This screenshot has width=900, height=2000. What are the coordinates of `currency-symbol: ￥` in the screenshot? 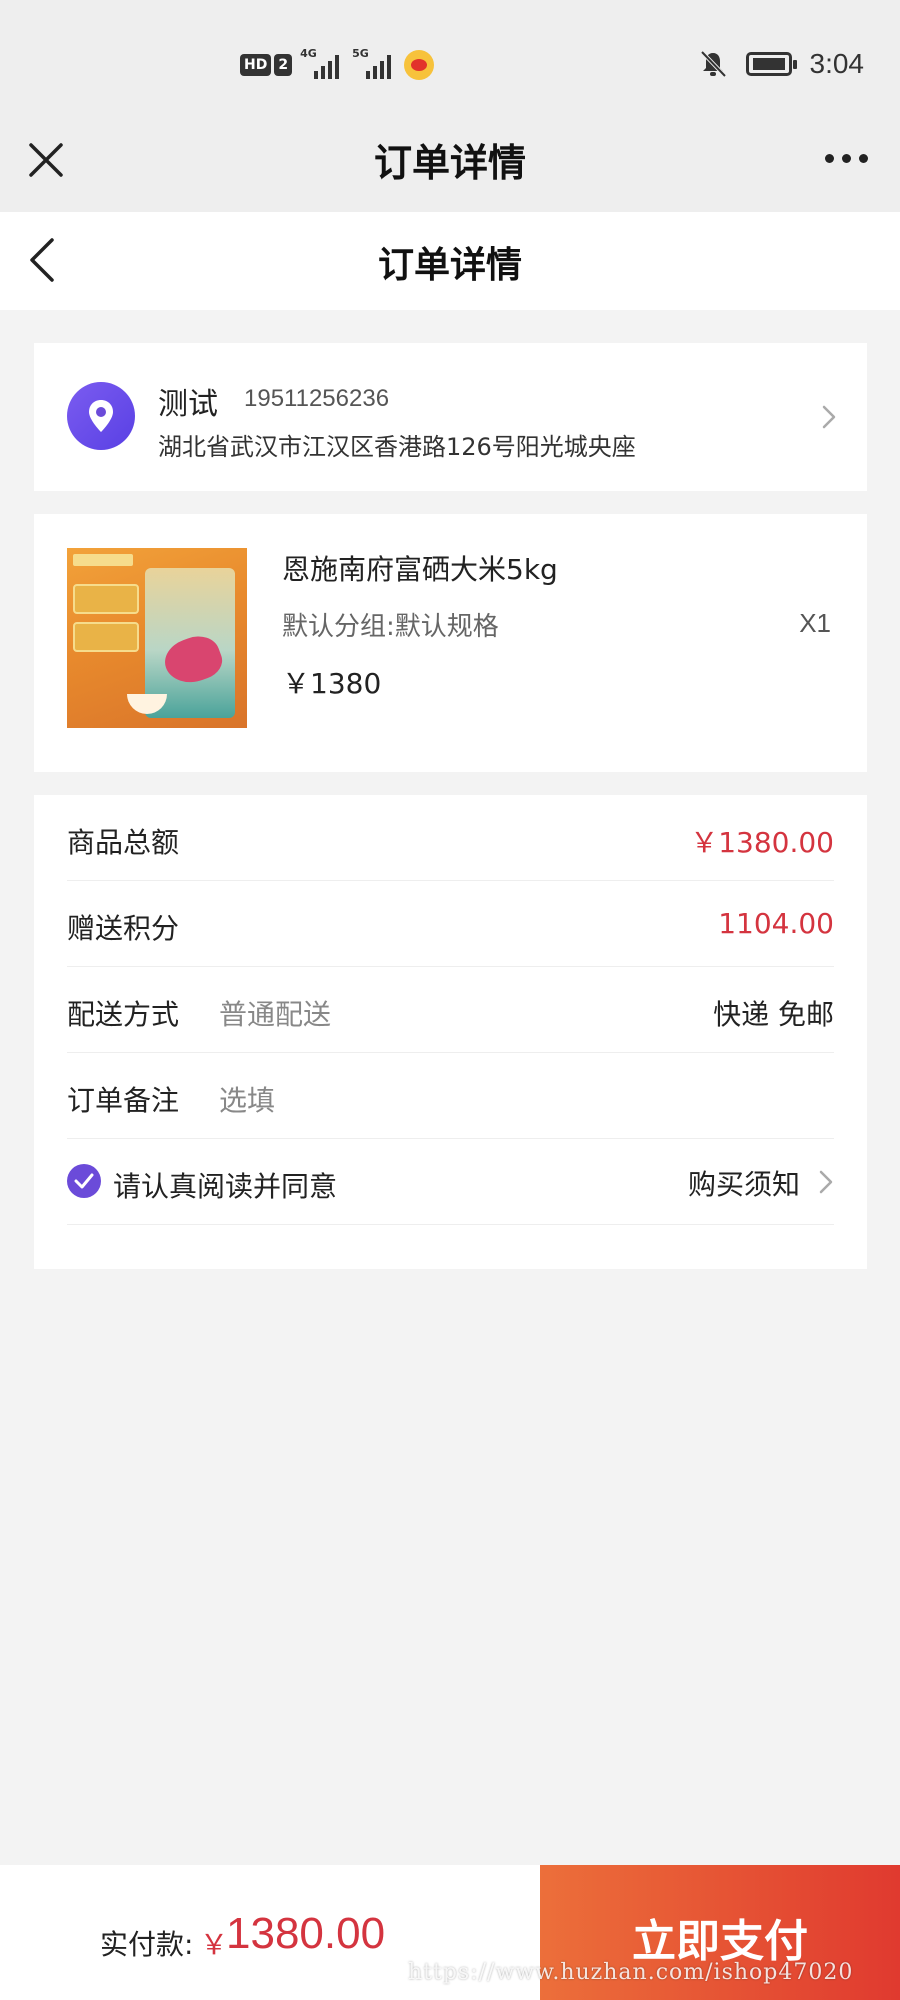 It's located at (214, 1944).